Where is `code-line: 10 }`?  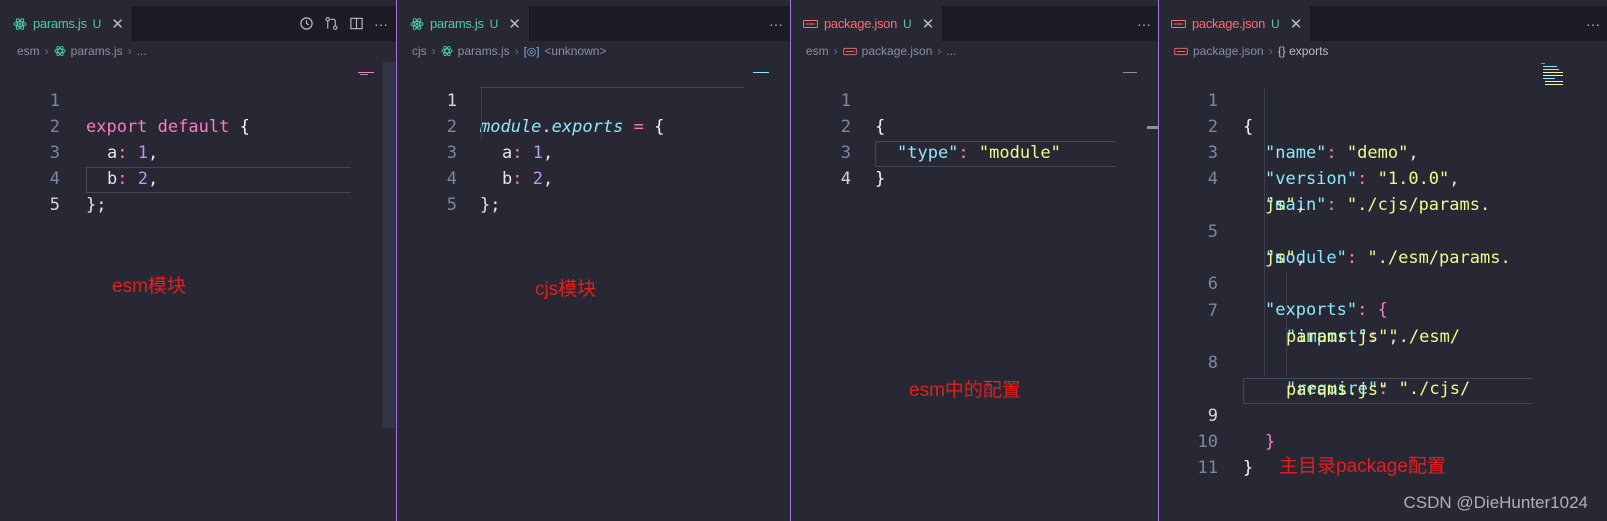 code-line: 10 } is located at coordinates (1383, 440).